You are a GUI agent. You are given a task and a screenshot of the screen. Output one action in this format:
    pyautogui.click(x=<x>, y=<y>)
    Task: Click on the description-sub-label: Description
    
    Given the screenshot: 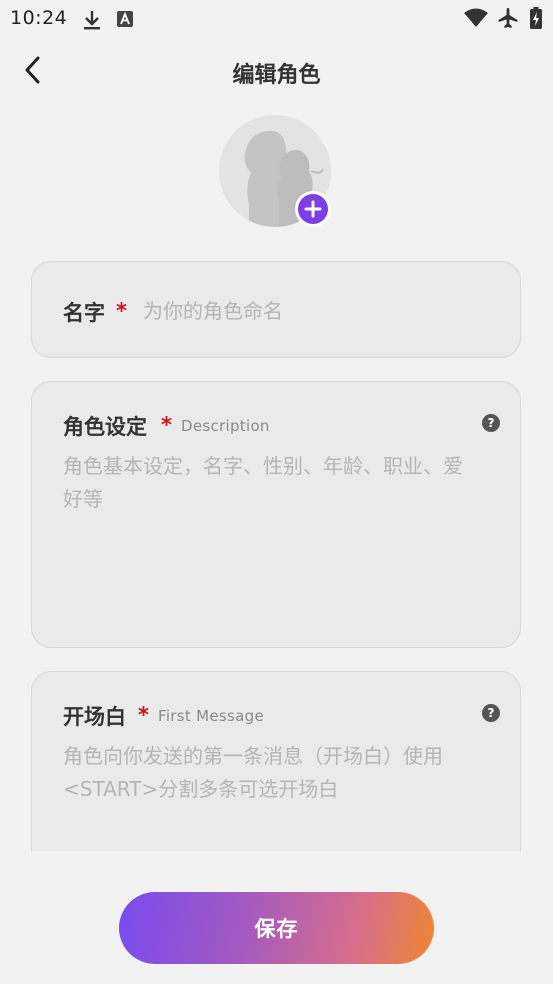 What is the action you would take?
    pyautogui.click(x=225, y=426)
    